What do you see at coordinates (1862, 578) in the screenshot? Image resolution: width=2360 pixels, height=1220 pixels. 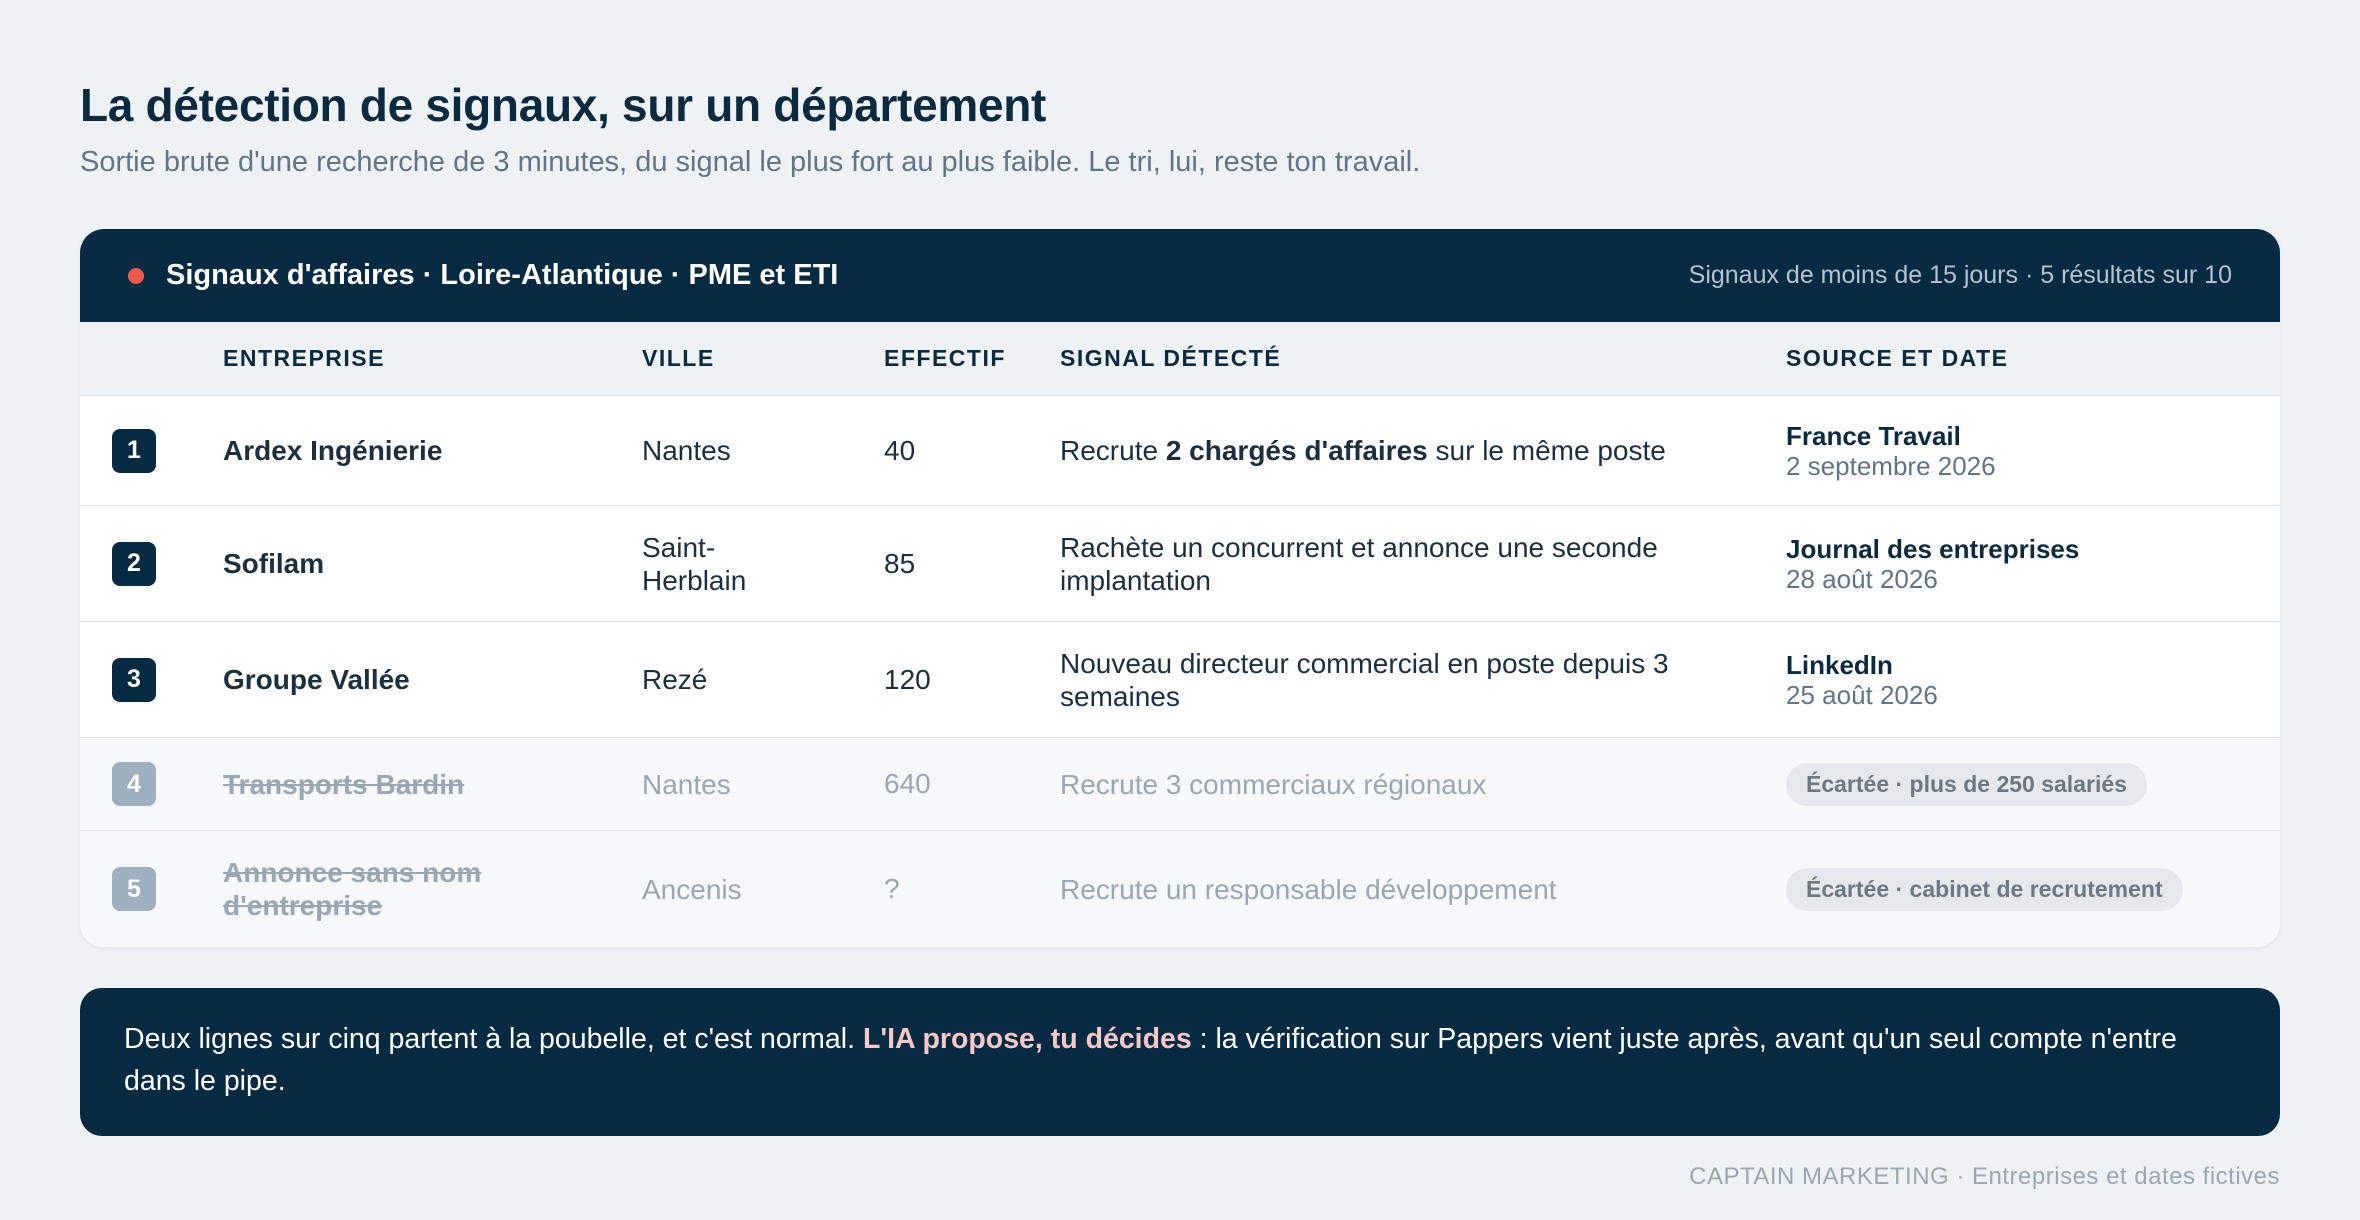 I see `source-date: 28 août 2026` at bounding box center [1862, 578].